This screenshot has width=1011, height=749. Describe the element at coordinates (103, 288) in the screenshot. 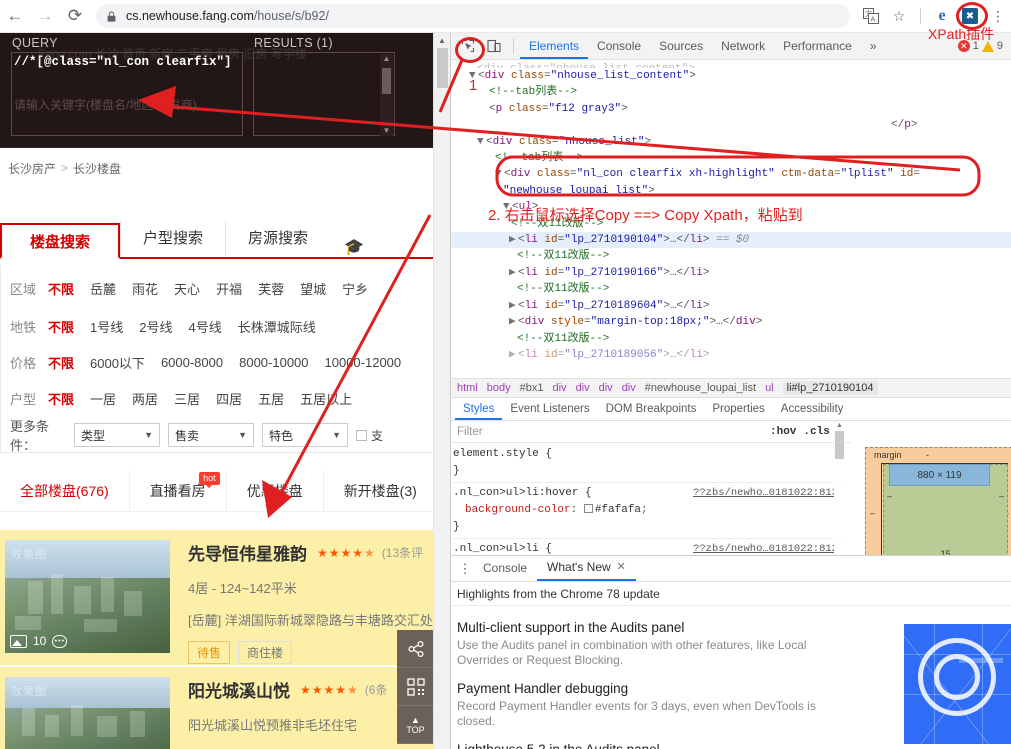

I see `filter-option-region-1: 岳麓` at that location.